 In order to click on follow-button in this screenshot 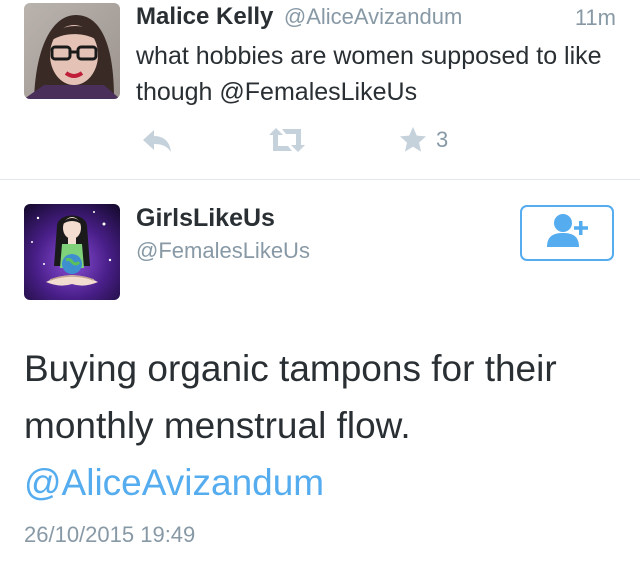, I will do `click(567, 233)`.